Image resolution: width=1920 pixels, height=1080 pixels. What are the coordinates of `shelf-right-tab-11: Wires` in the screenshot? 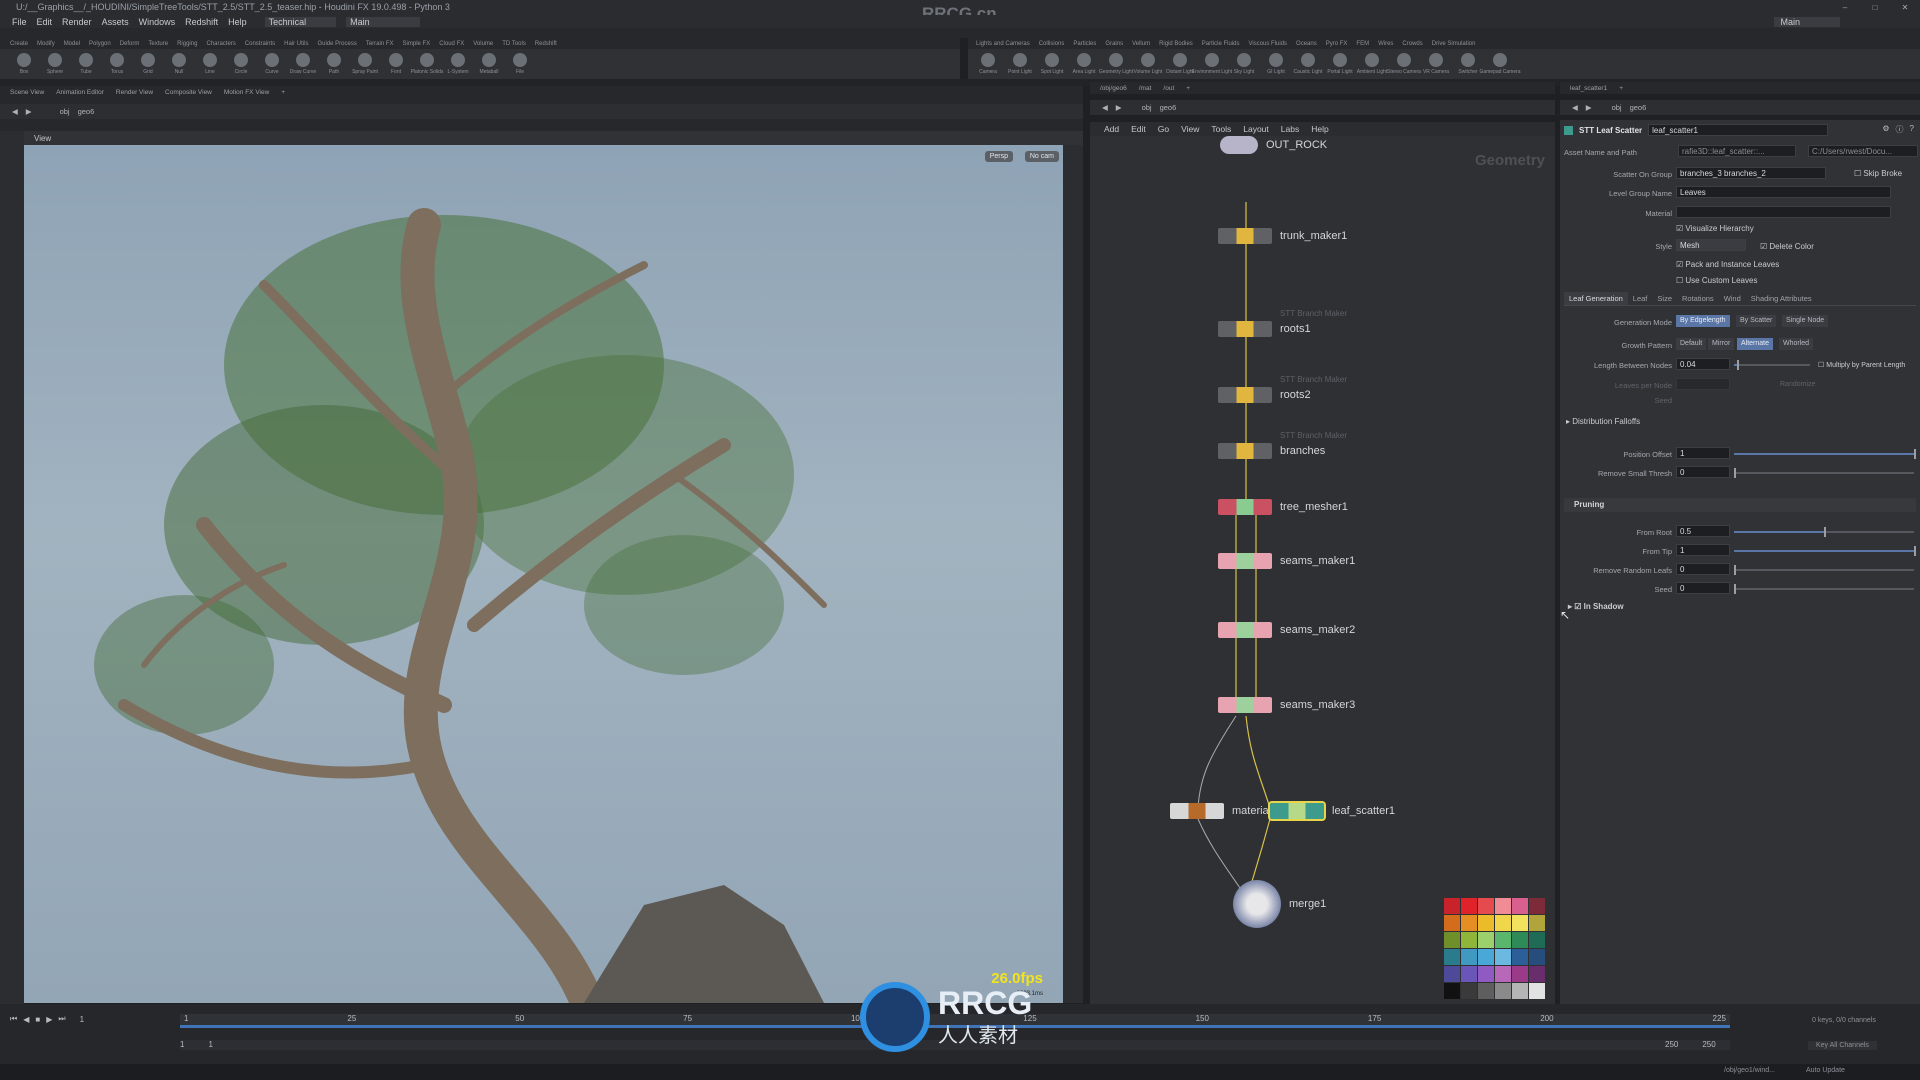 It's located at (1385, 44).